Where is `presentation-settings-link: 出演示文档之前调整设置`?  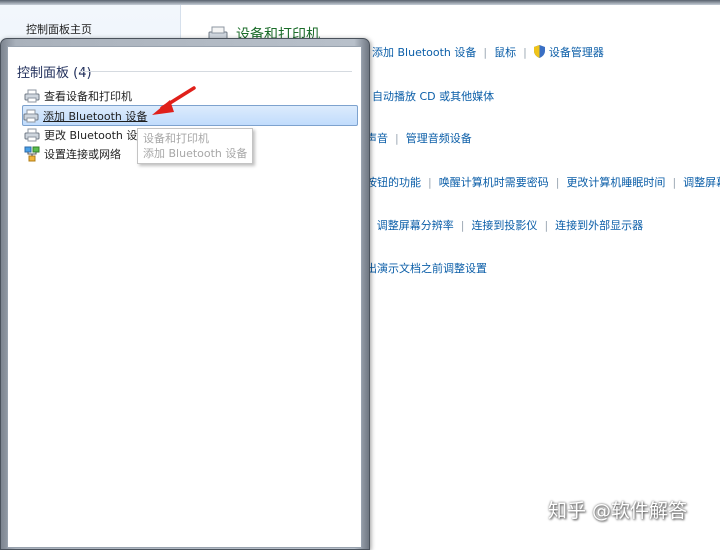
presentation-settings-link: 出演示文档之前调整设置 is located at coordinates (426, 268).